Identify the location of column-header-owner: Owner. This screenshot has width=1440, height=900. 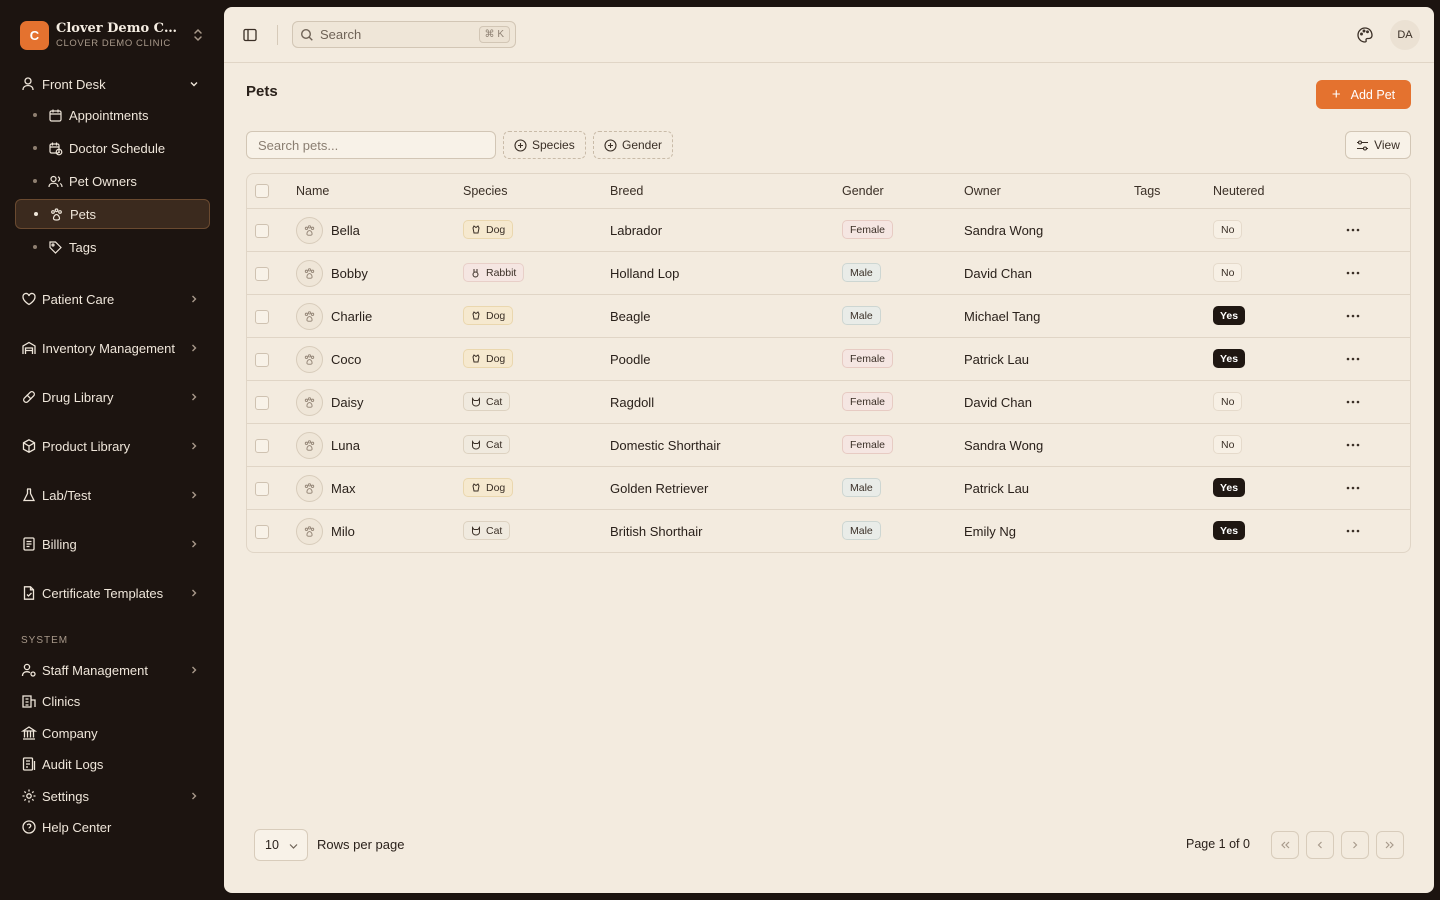
(982, 191).